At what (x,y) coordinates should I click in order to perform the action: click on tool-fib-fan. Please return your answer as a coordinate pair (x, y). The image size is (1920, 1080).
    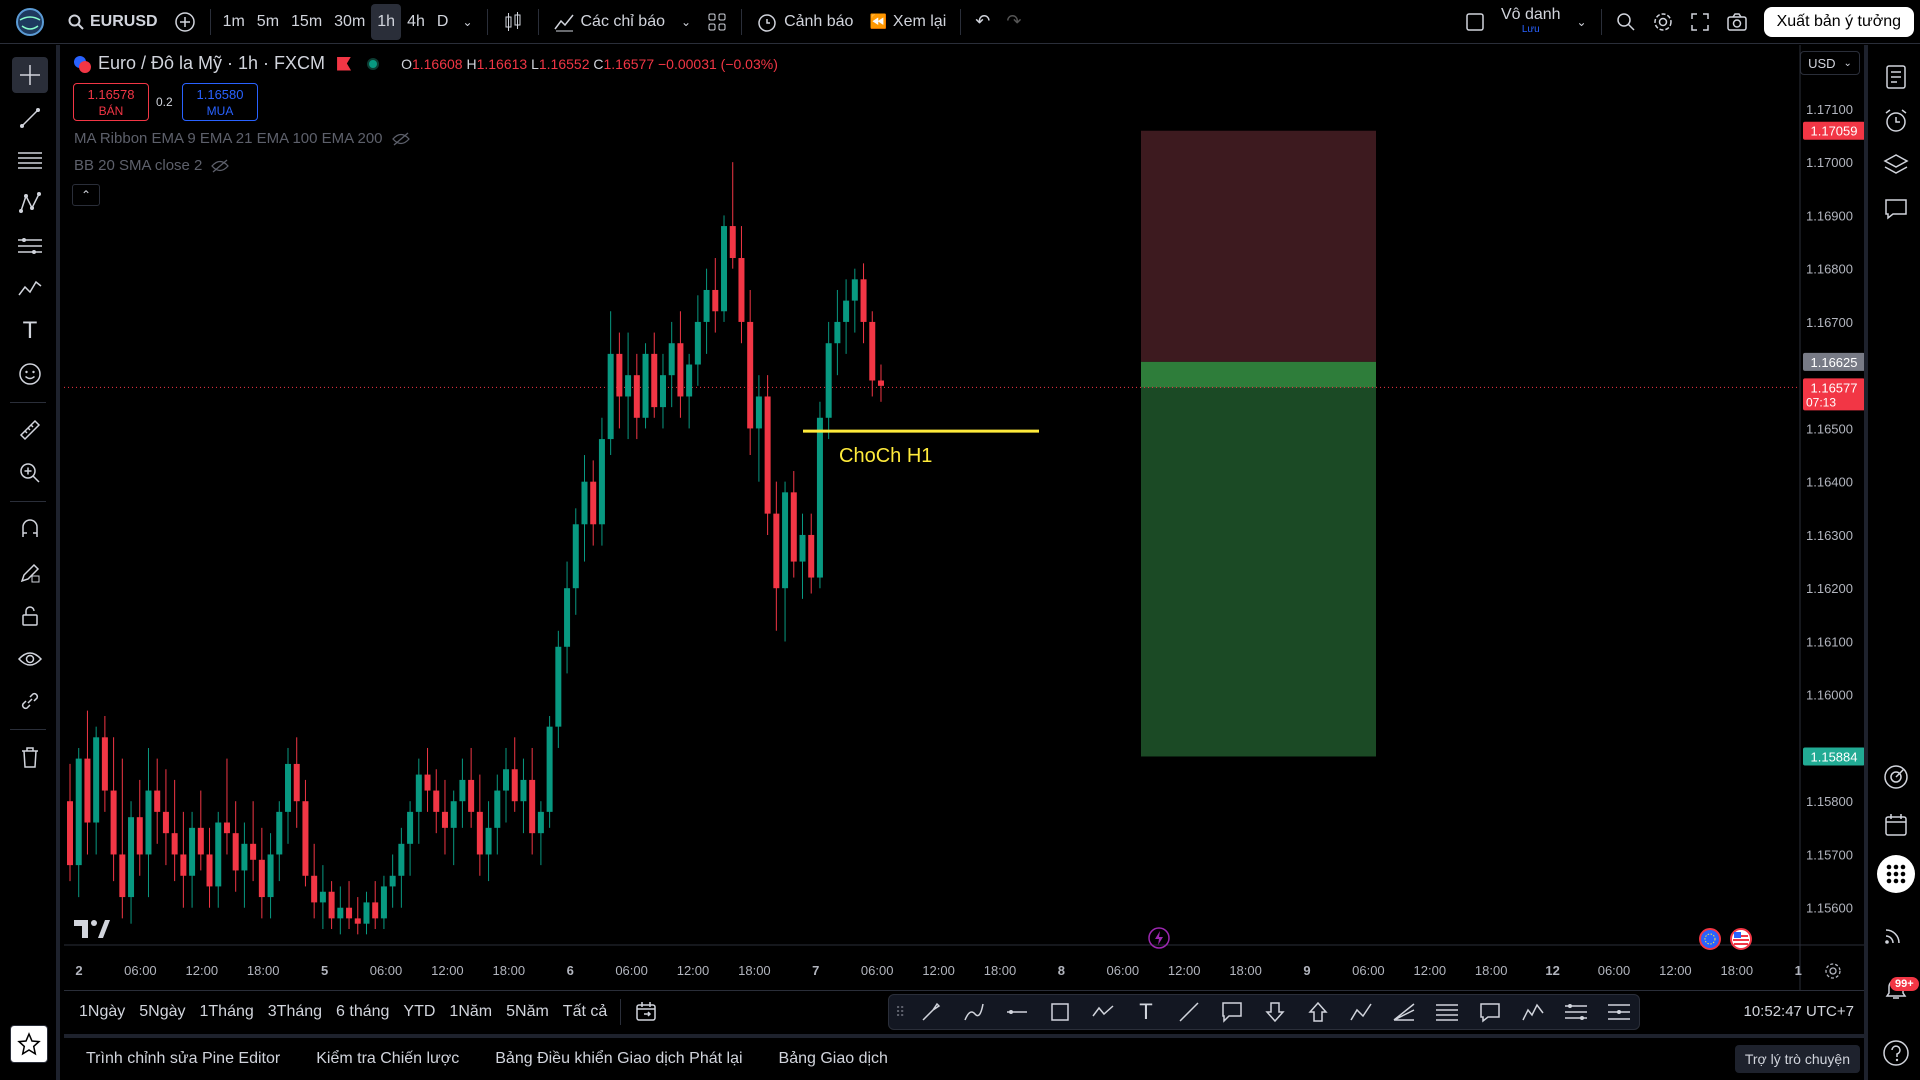
    Looking at the image, I should click on (1404, 1012).